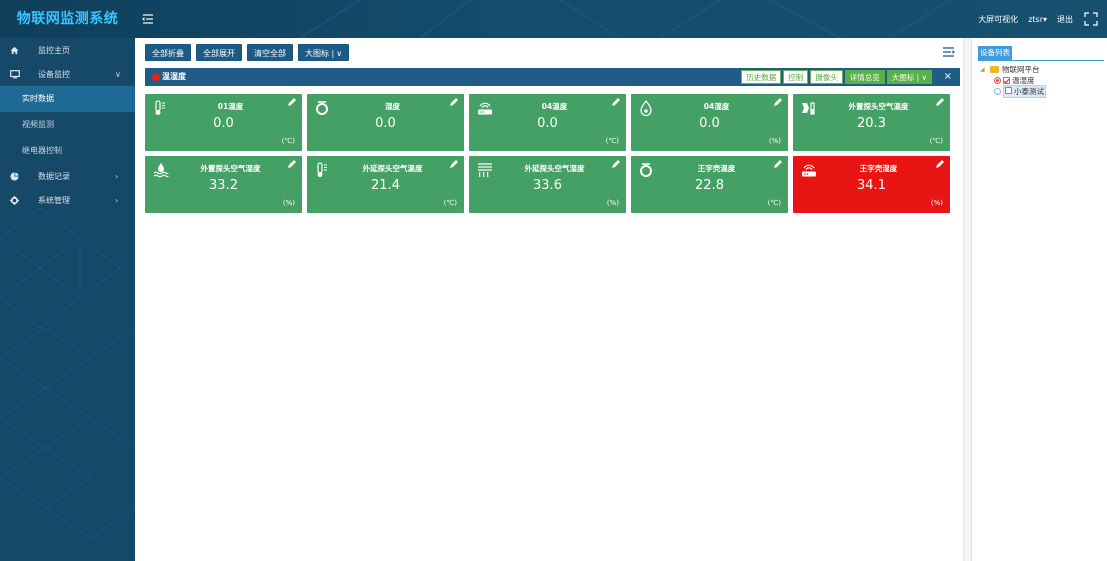 This screenshot has width=1107, height=561. I want to click on water-drop-icon, so click(646, 108).